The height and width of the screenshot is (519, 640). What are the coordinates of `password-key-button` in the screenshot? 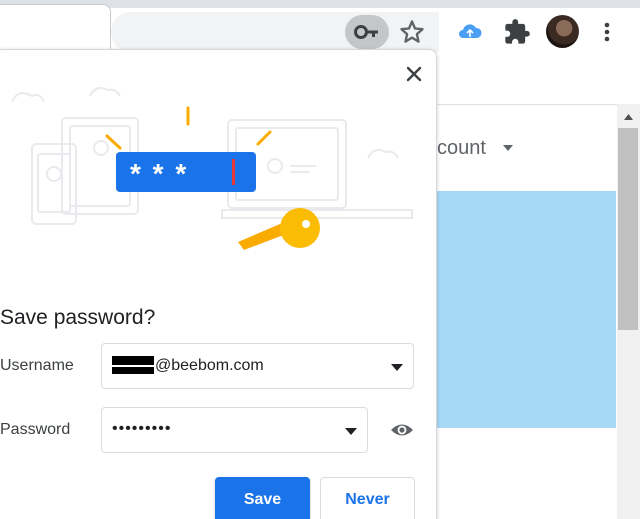 It's located at (367, 32).